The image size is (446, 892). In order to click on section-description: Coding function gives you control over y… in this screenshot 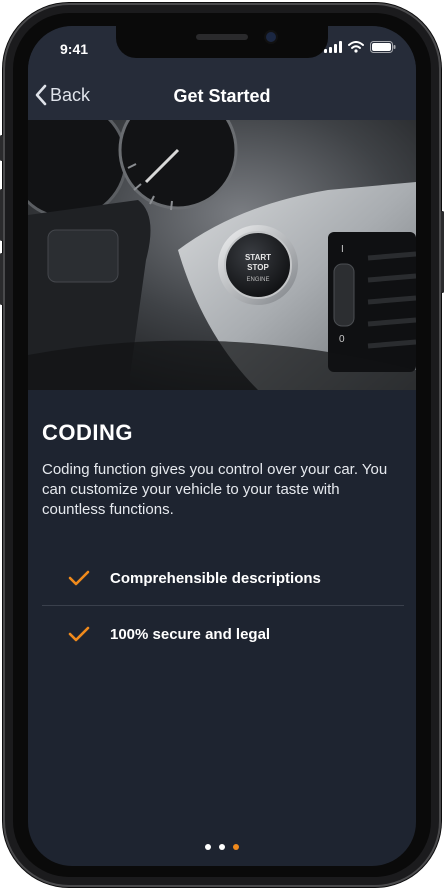, I will do `click(215, 489)`.